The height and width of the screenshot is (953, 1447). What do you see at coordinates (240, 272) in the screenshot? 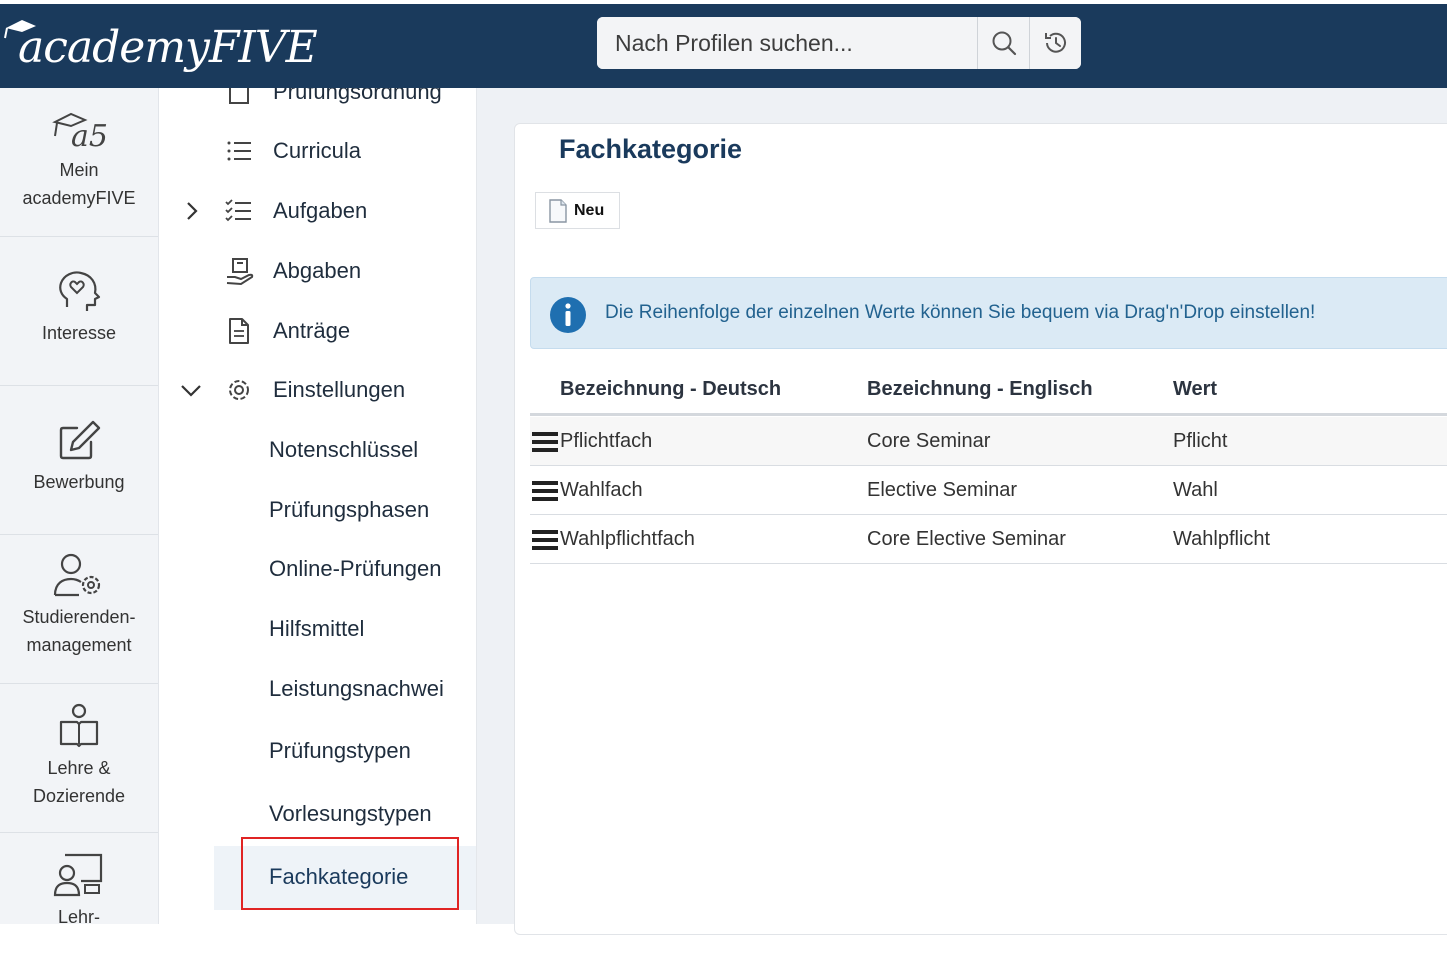
I see `hand-box-icon` at bounding box center [240, 272].